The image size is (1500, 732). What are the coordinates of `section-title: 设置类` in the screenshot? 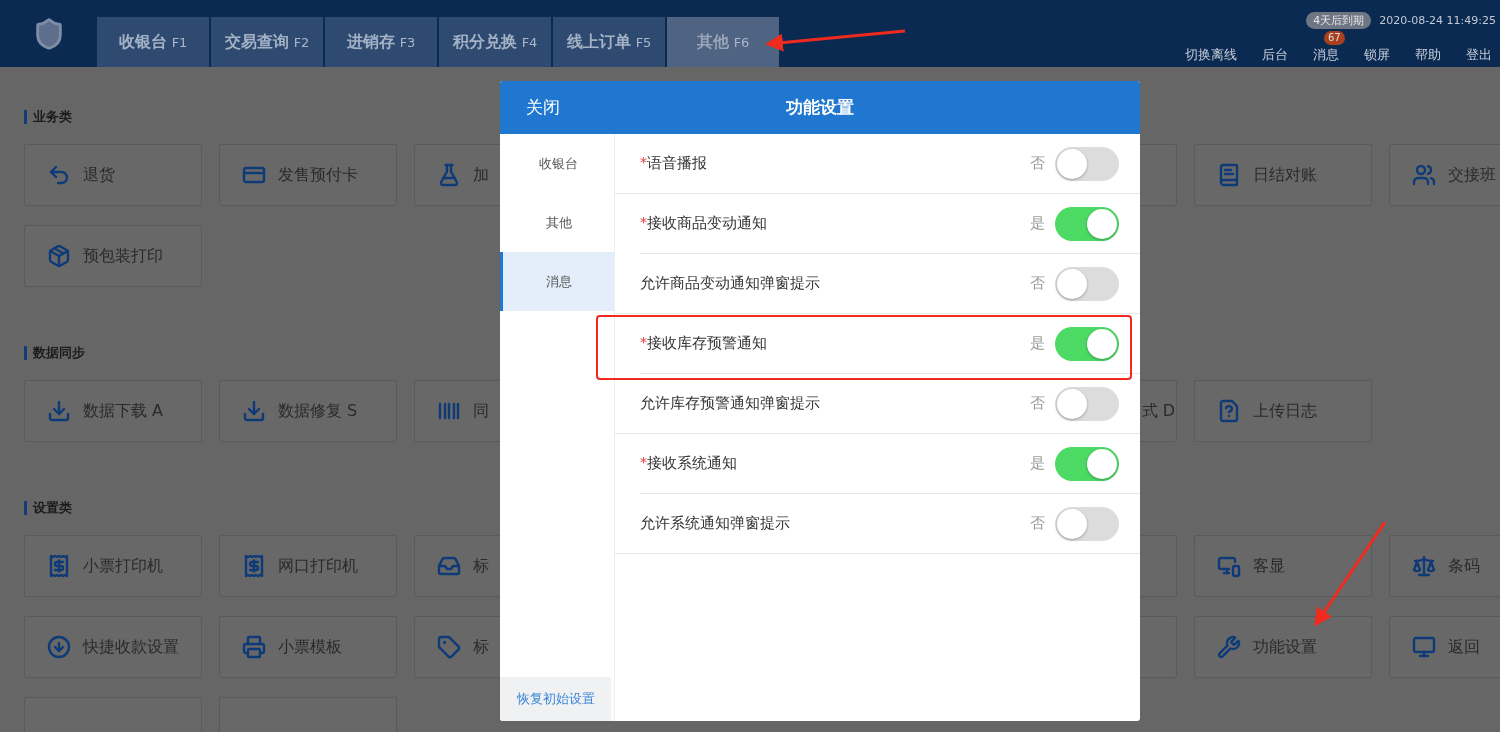 It's located at (48, 508).